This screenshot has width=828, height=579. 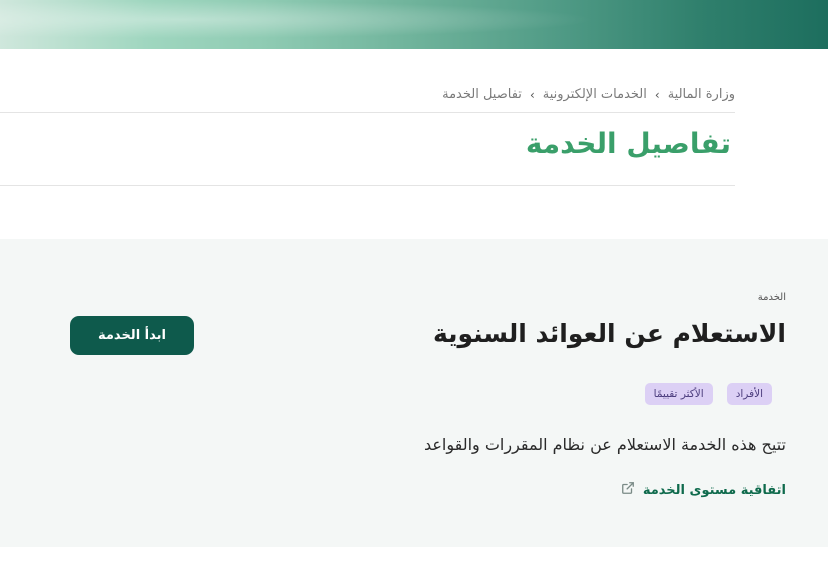 I want to click on sla-link: اتفاقية مستوى الخدمة, so click(x=703, y=490).